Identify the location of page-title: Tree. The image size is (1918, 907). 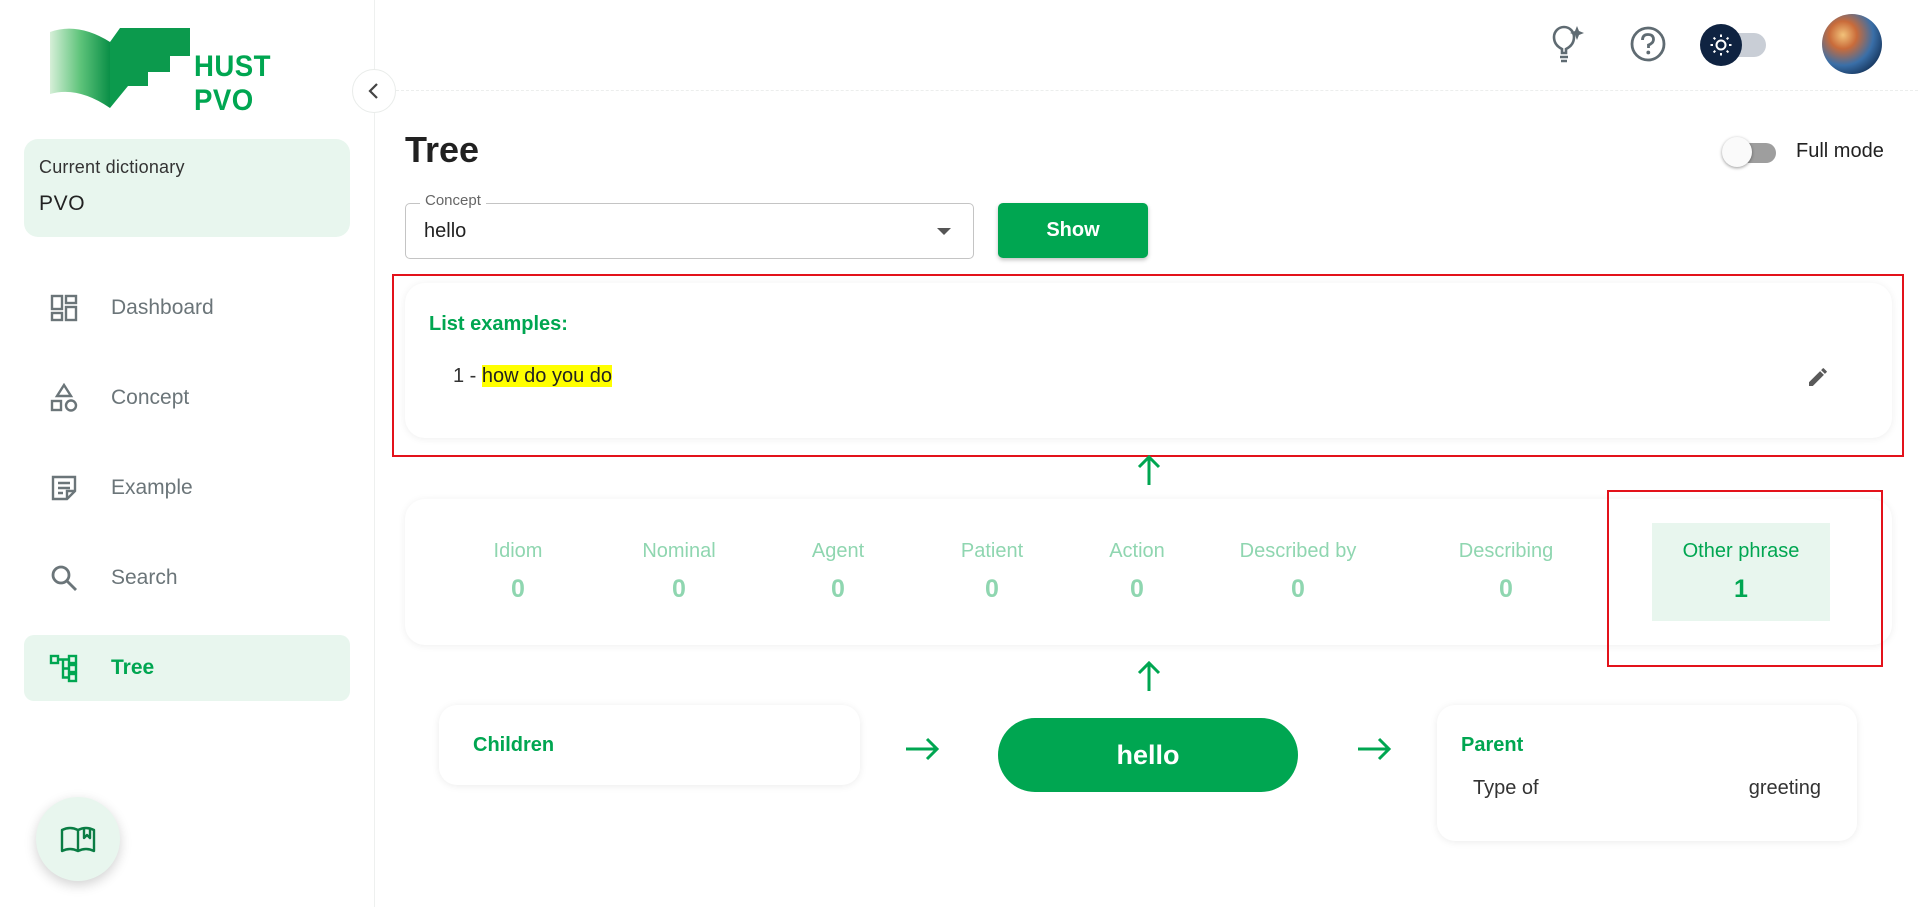
(442, 149).